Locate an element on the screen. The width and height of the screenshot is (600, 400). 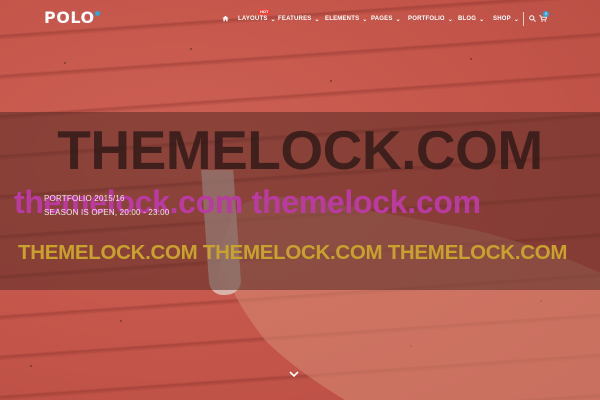
nav-item-portfolio: PORTFOLIO ⌄ is located at coordinates (430, 19).